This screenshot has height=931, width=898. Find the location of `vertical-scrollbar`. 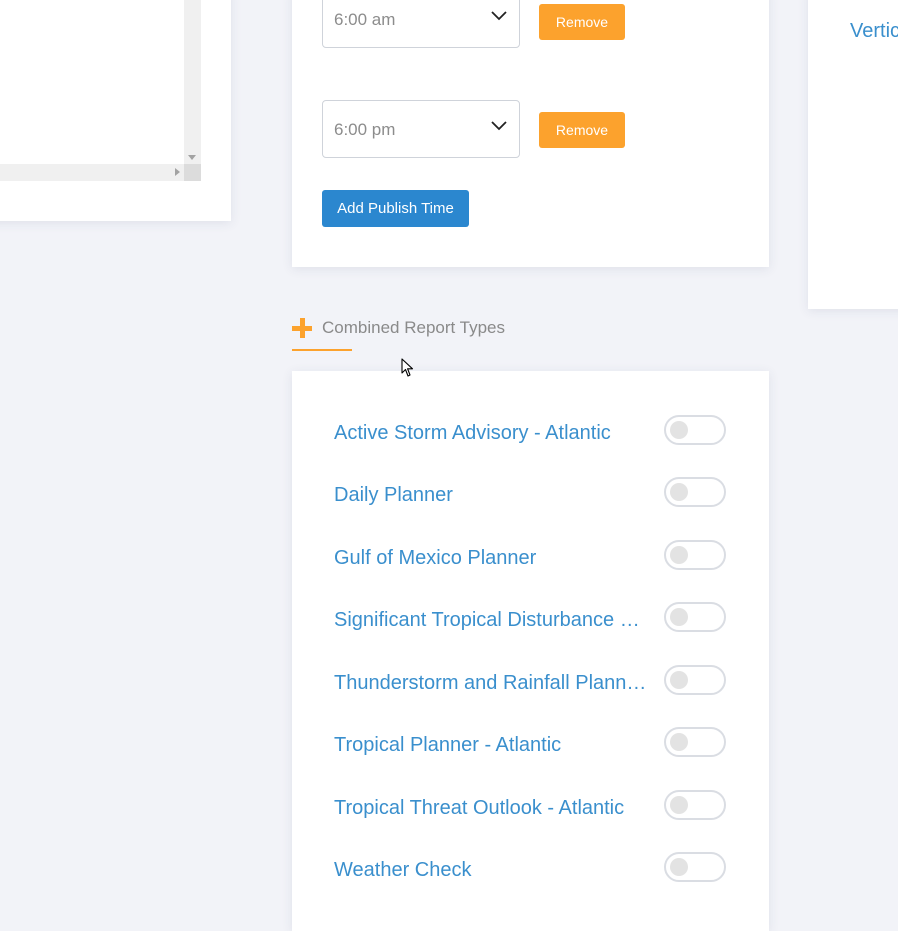

vertical-scrollbar is located at coordinates (192, 82).